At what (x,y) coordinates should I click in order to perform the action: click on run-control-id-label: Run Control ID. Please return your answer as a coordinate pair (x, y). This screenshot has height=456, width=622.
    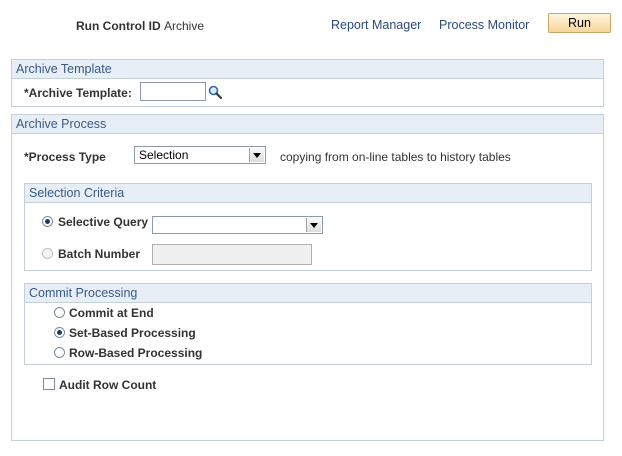
    Looking at the image, I should click on (118, 26).